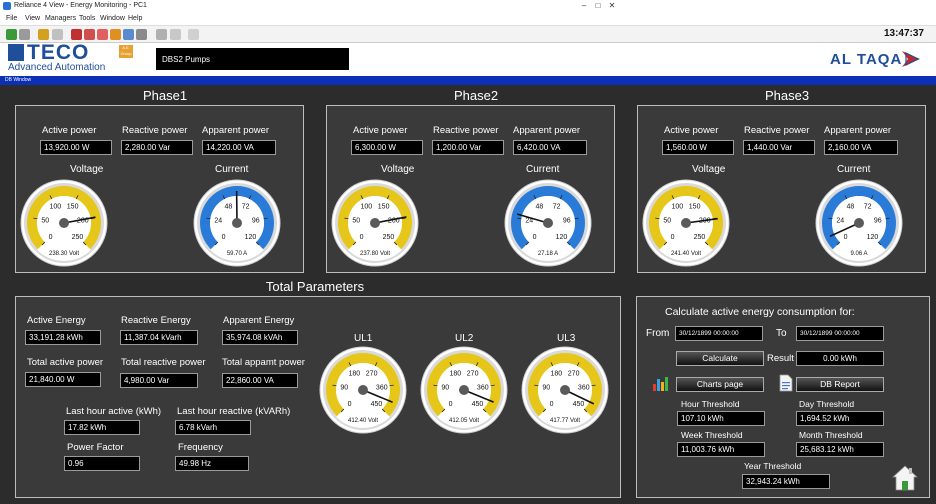 The image size is (936, 504). What do you see at coordinates (720, 358) in the screenshot?
I see `calculate-button: Calculate` at bounding box center [720, 358].